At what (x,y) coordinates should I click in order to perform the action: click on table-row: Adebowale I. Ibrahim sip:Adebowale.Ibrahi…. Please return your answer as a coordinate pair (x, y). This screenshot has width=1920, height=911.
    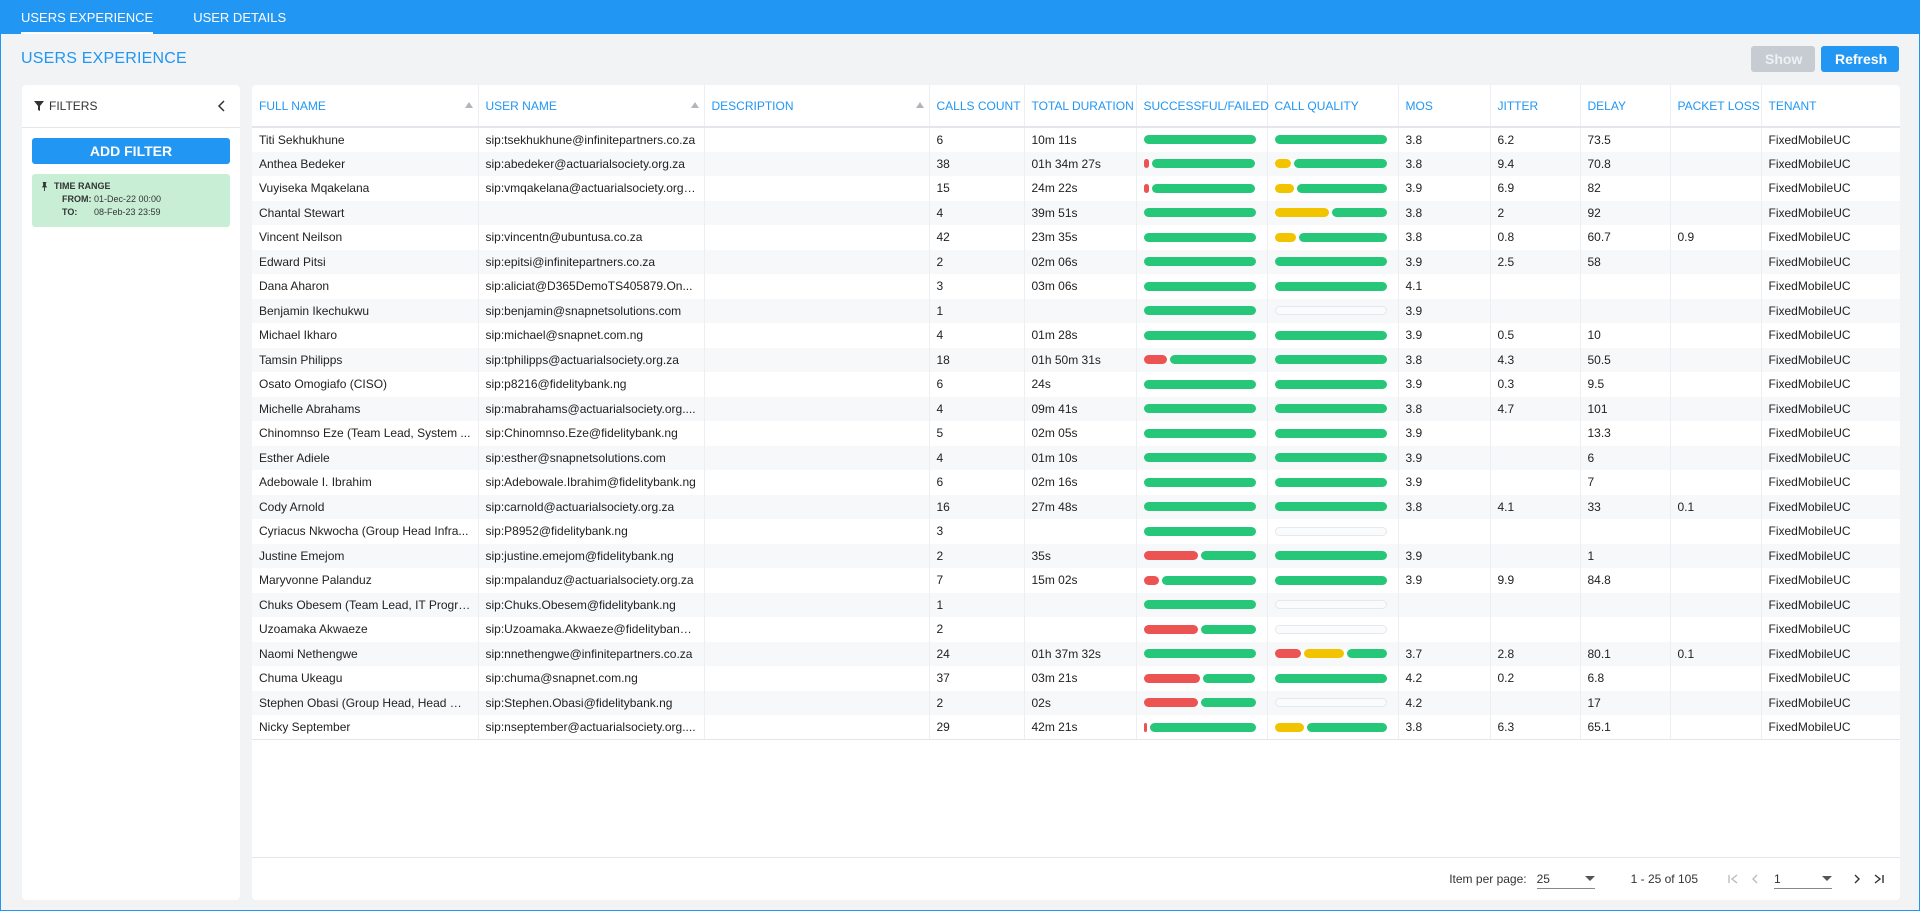
    Looking at the image, I should click on (1076, 482).